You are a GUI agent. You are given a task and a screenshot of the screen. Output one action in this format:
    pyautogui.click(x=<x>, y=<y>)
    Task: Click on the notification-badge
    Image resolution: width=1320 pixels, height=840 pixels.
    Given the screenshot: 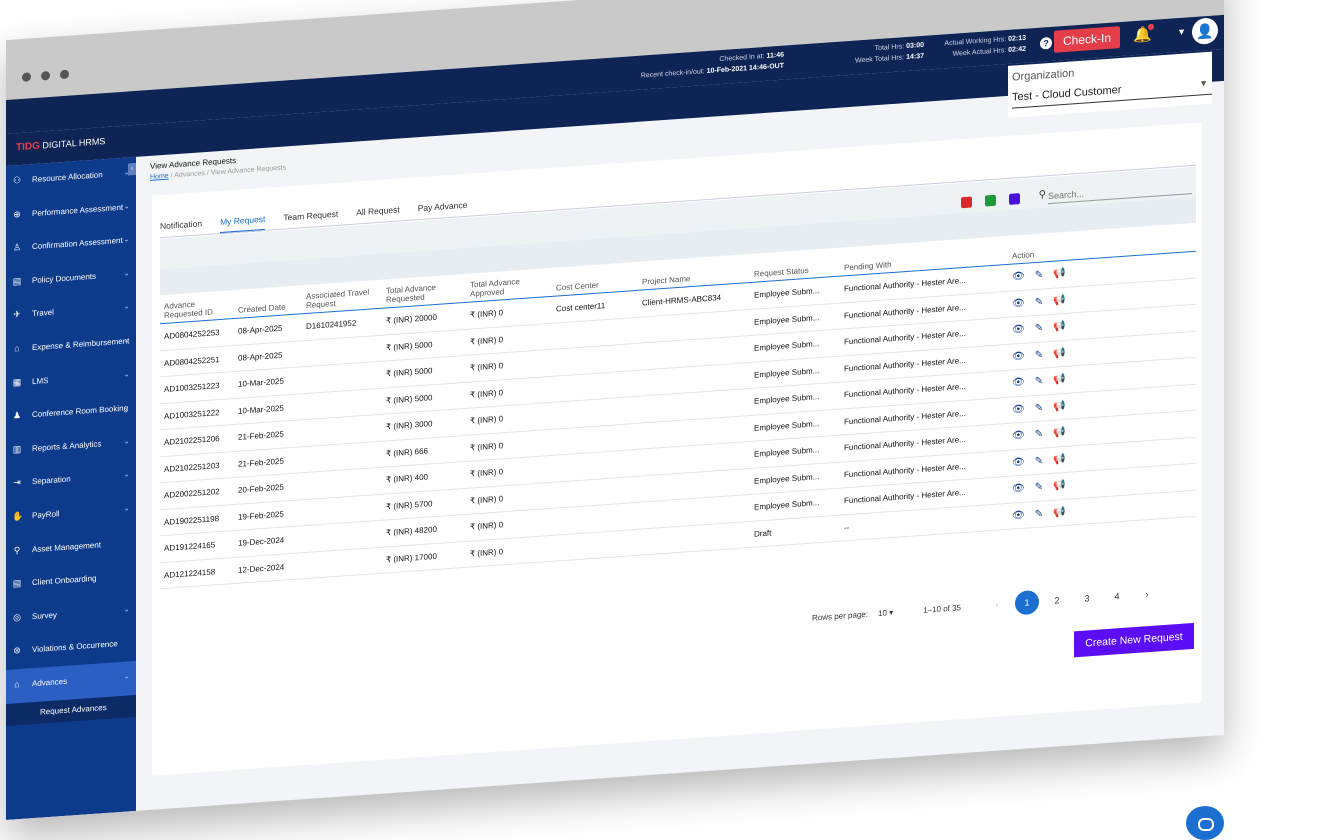 What is the action you would take?
    pyautogui.click(x=1151, y=27)
    